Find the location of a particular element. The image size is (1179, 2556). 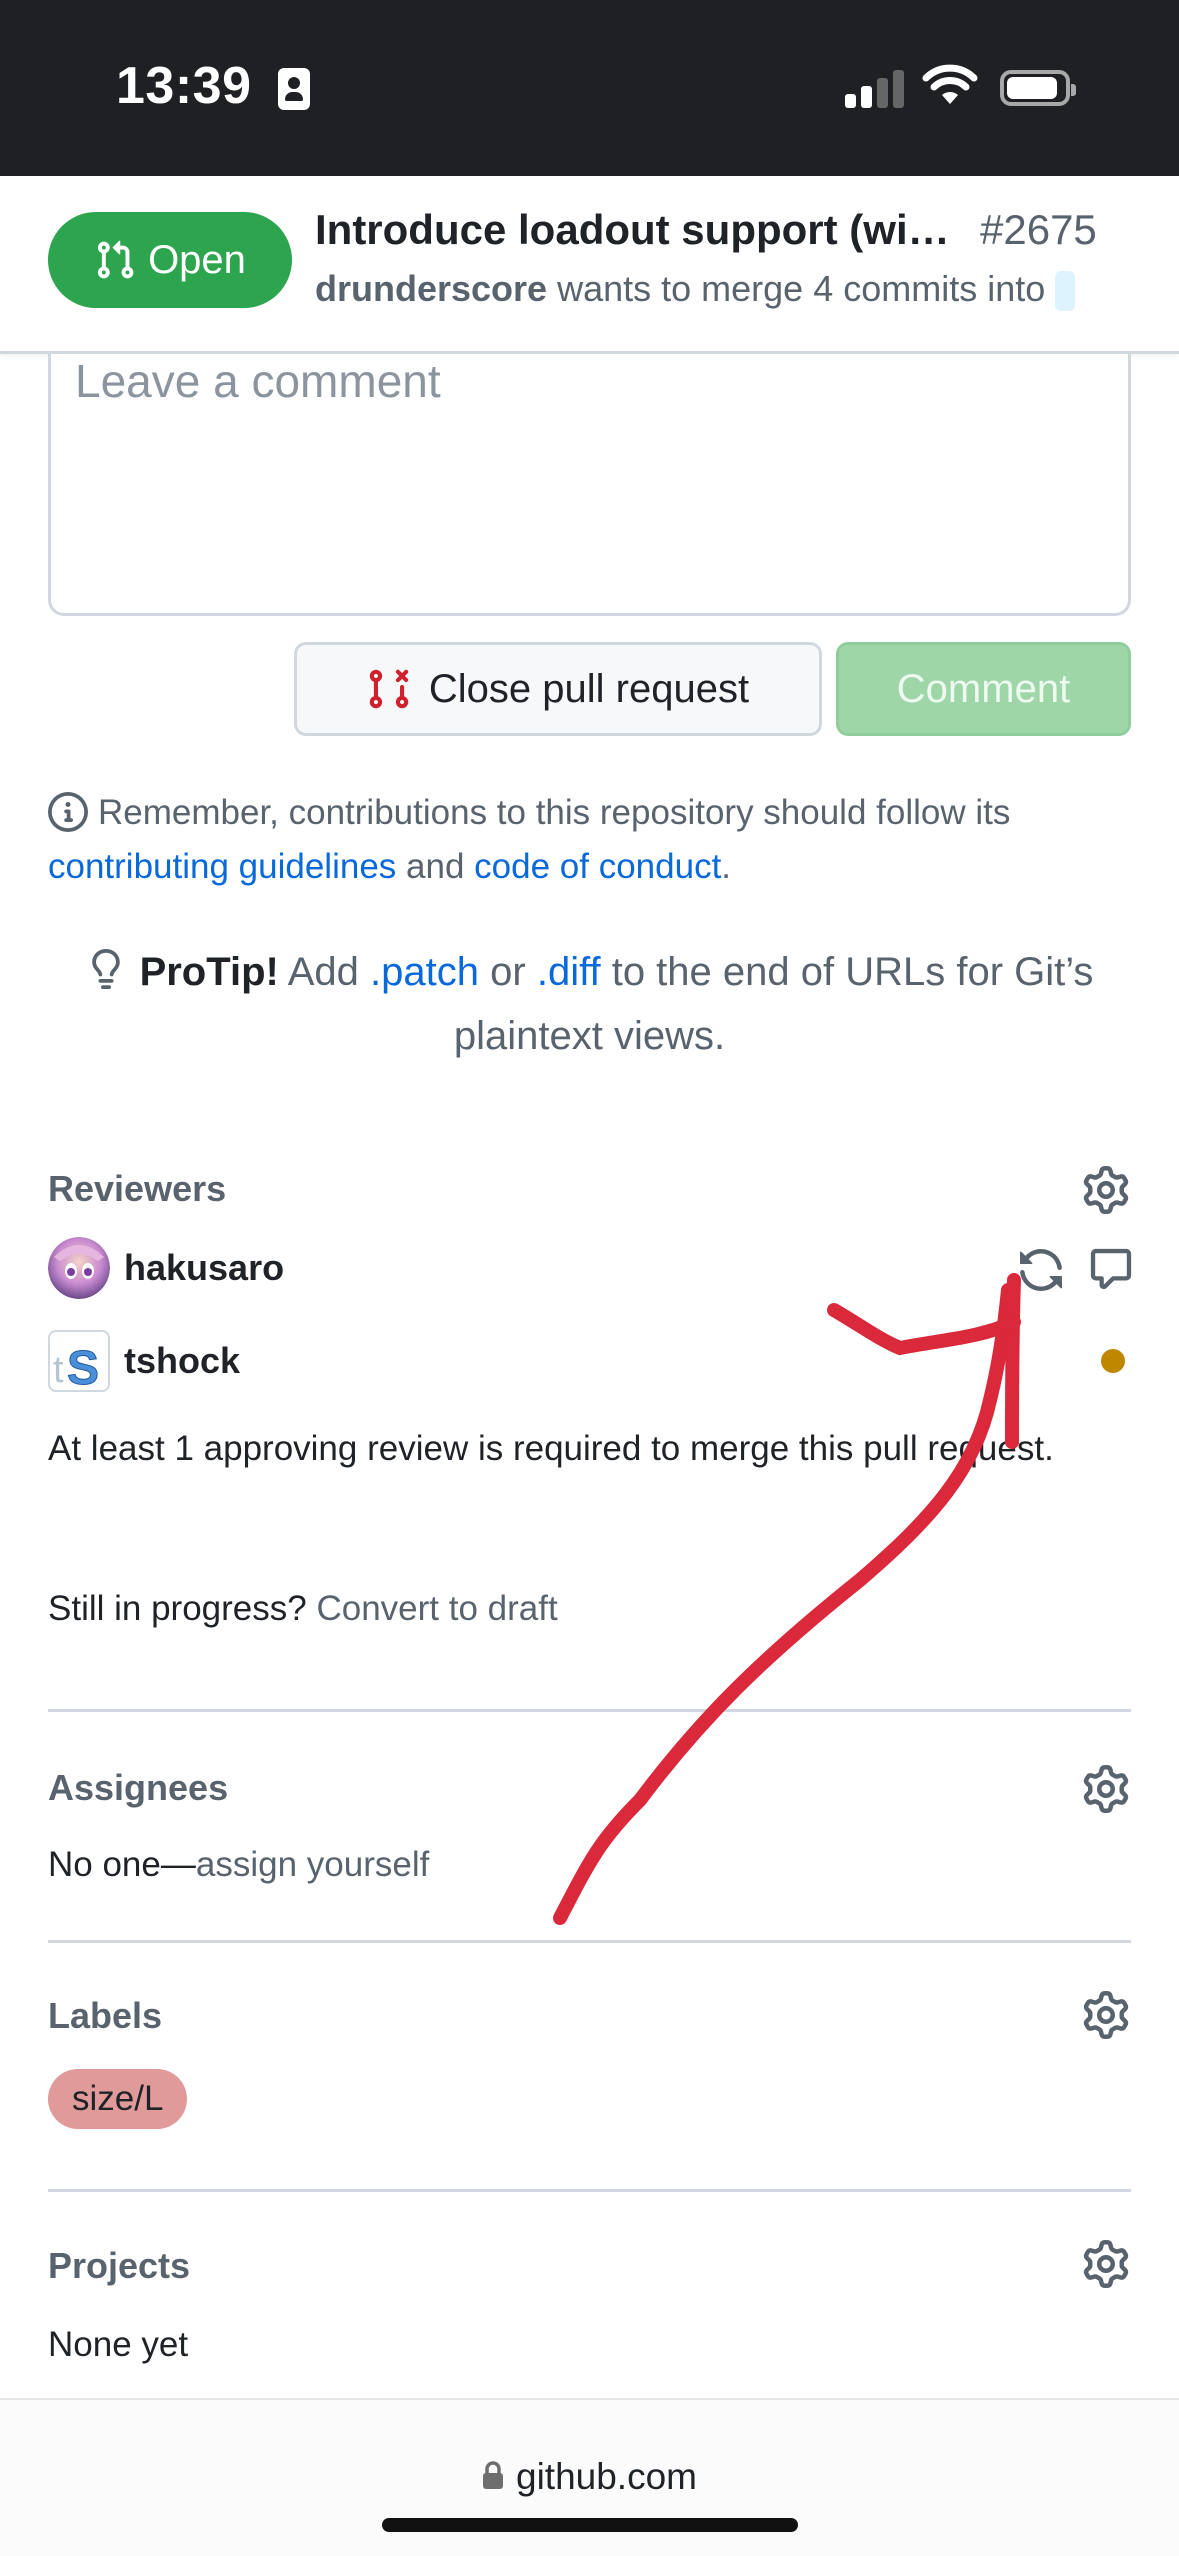

labels-gear-icon is located at coordinates (1106, 2015).